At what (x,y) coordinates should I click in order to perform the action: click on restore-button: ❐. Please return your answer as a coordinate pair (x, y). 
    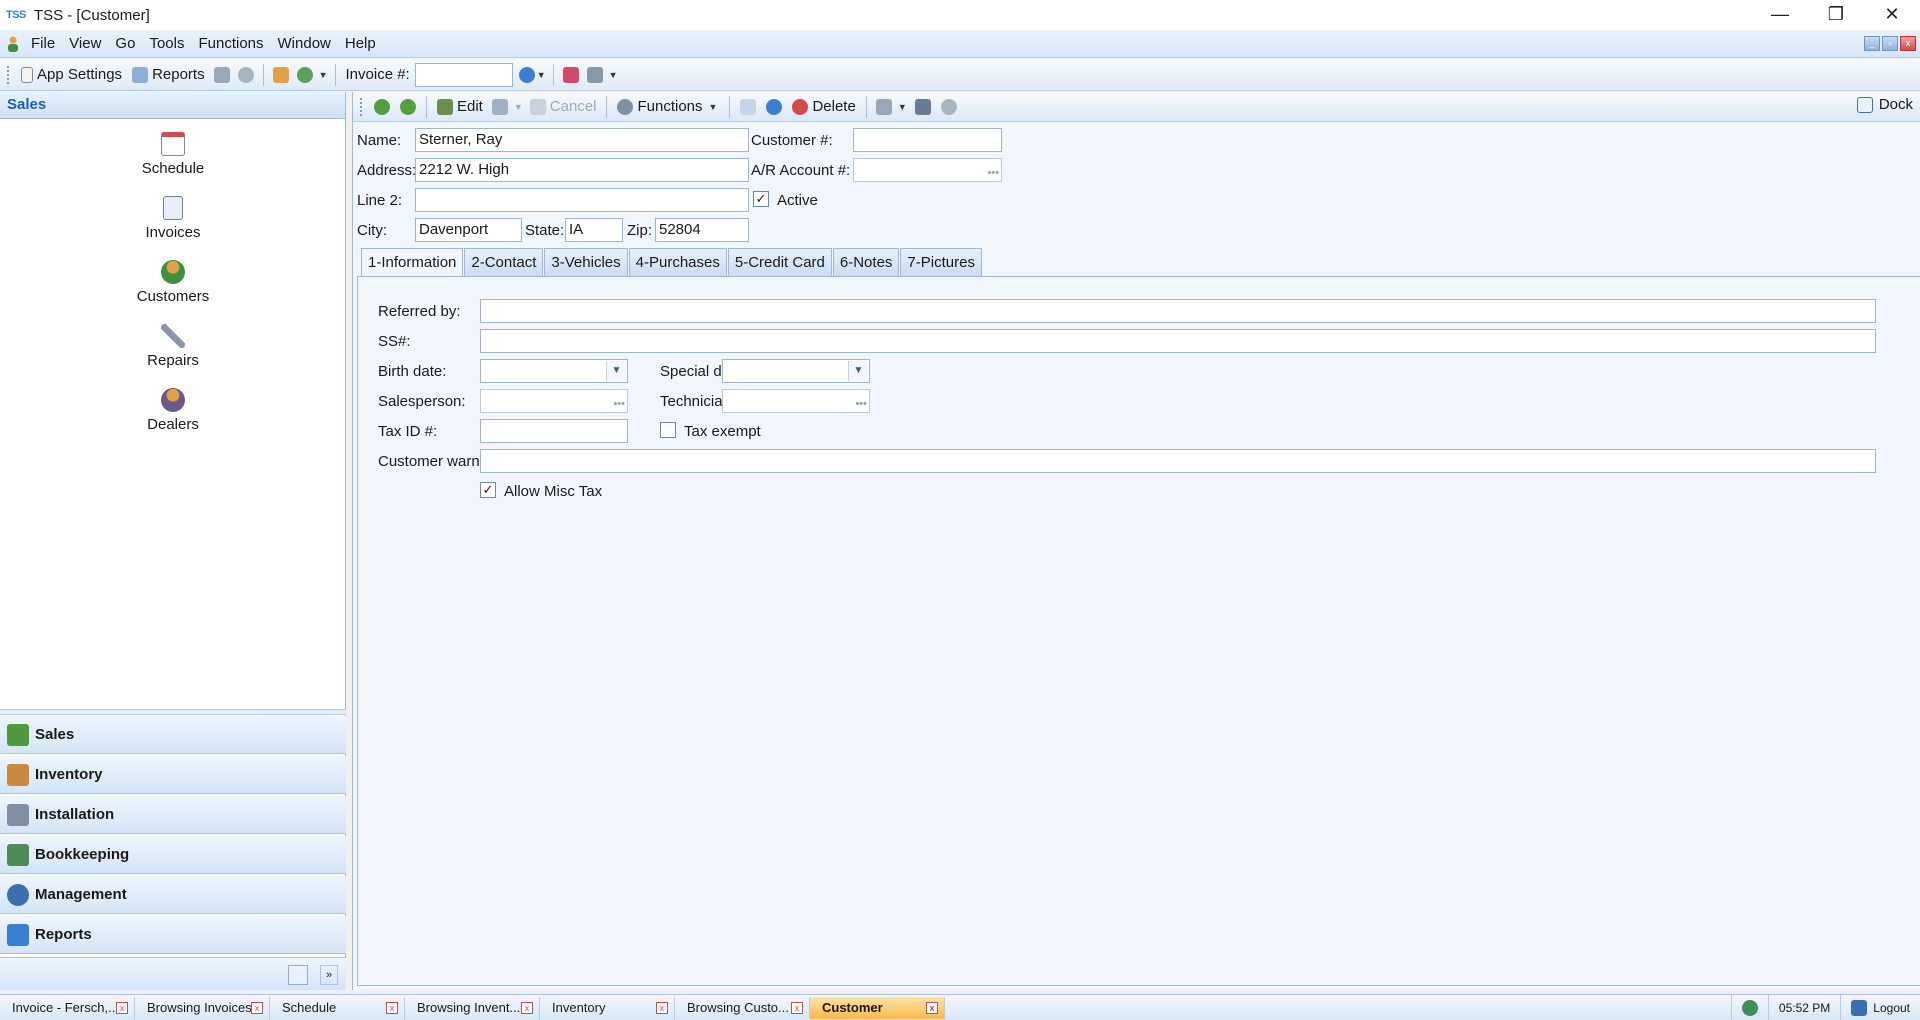
    Looking at the image, I should click on (1836, 15).